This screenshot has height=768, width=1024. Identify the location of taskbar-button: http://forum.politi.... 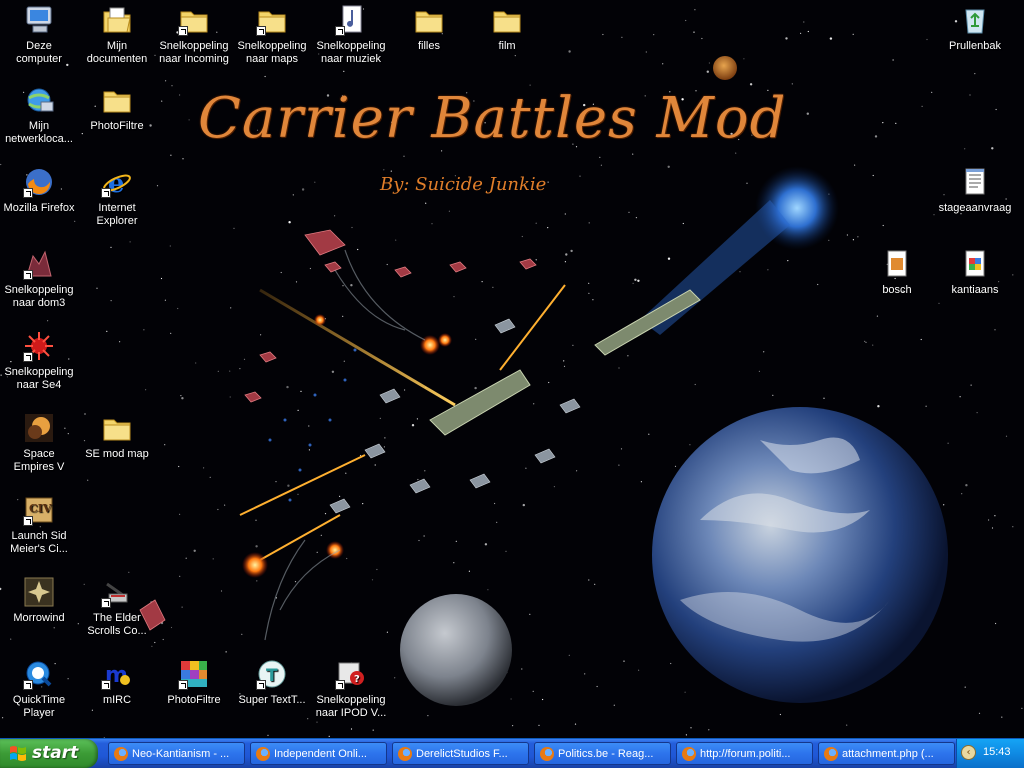
(744, 753).